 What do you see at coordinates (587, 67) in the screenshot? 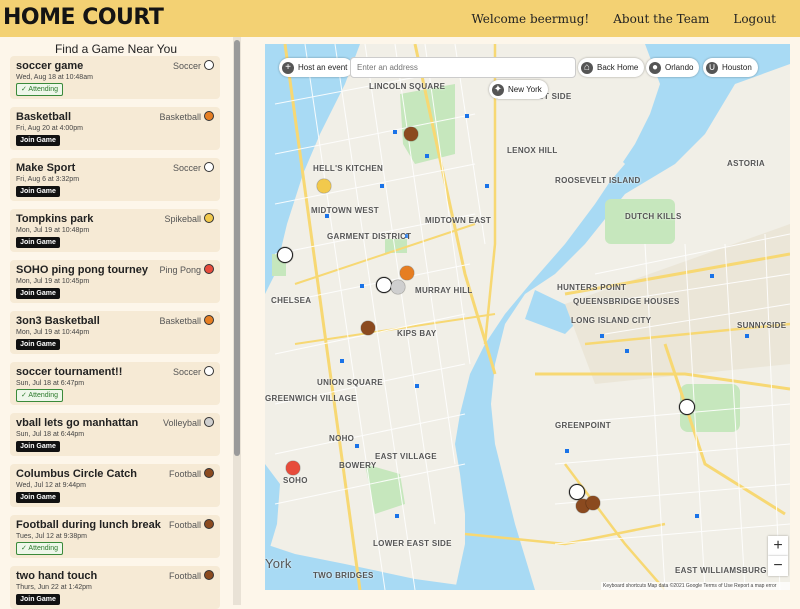
I see `home-icon: ⌂` at bounding box center [587, 67].